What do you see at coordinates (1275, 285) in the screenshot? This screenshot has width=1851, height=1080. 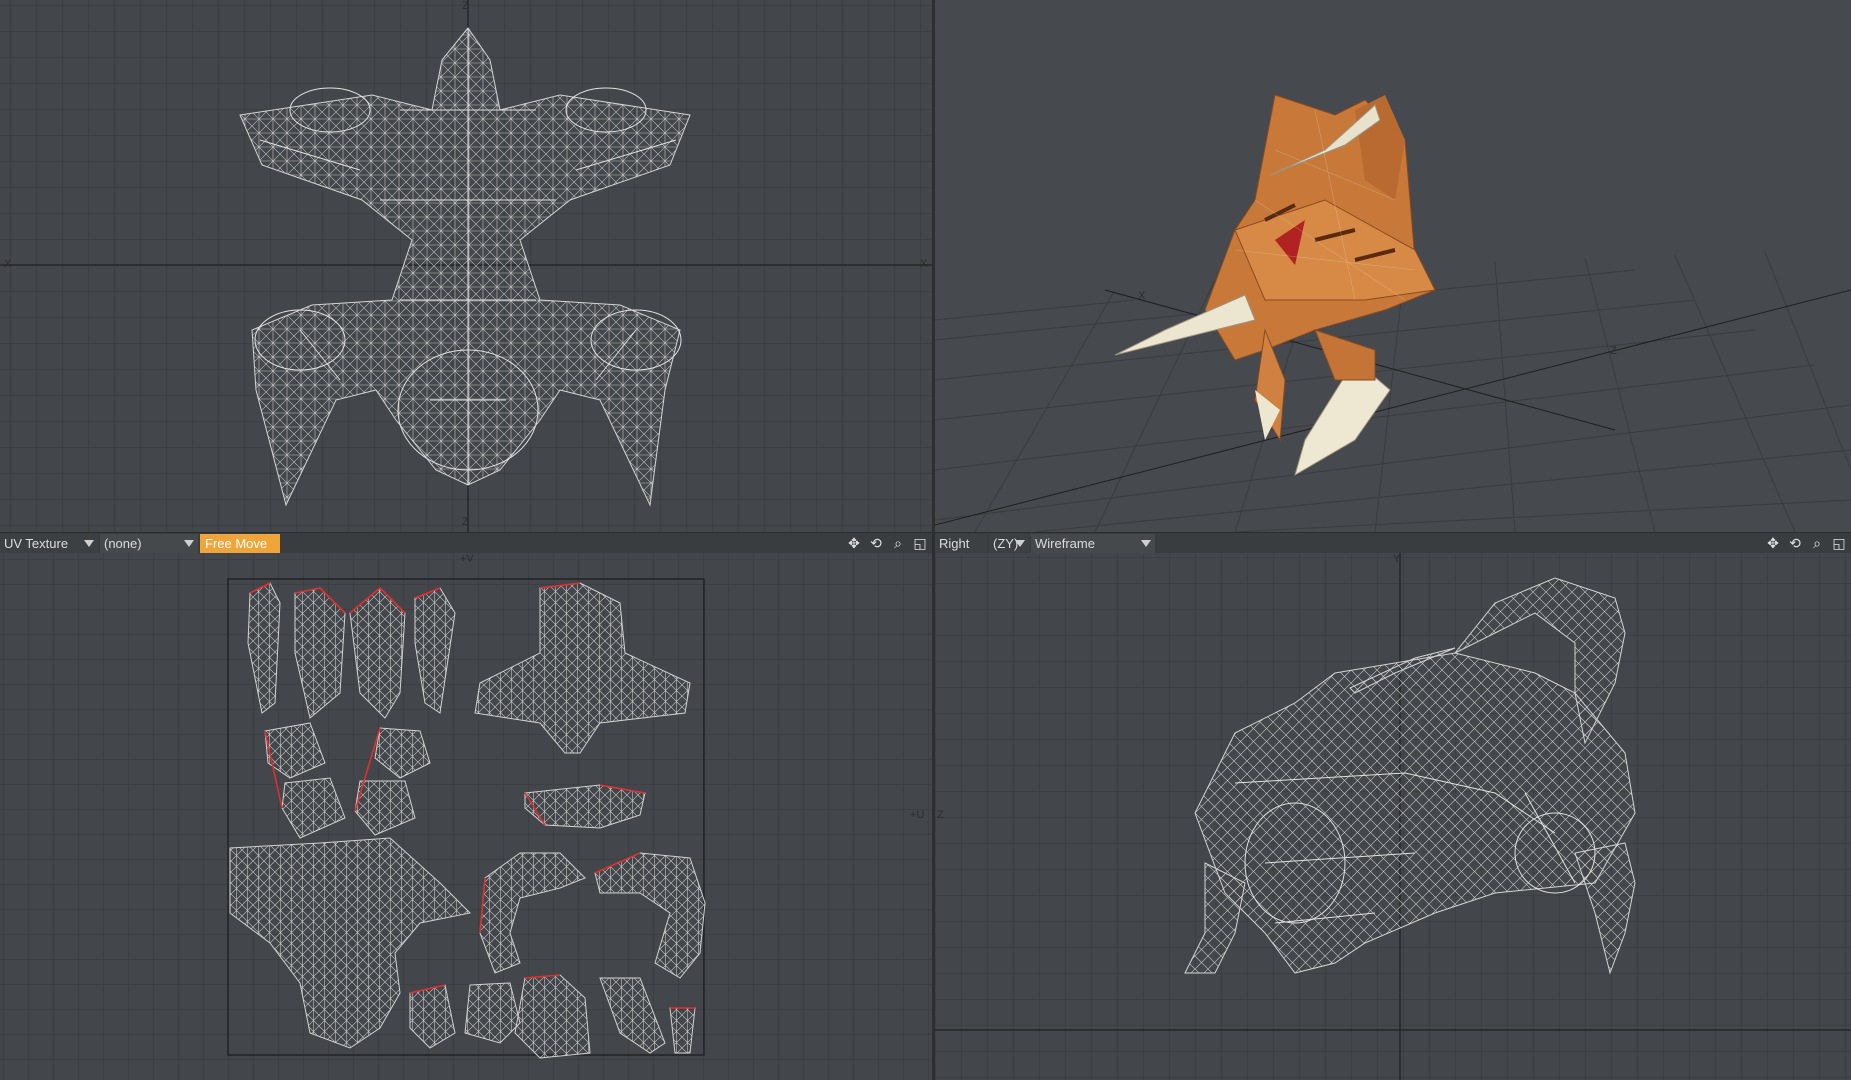 I see `shaded-creature-model` at bounding box center [1275, 285].